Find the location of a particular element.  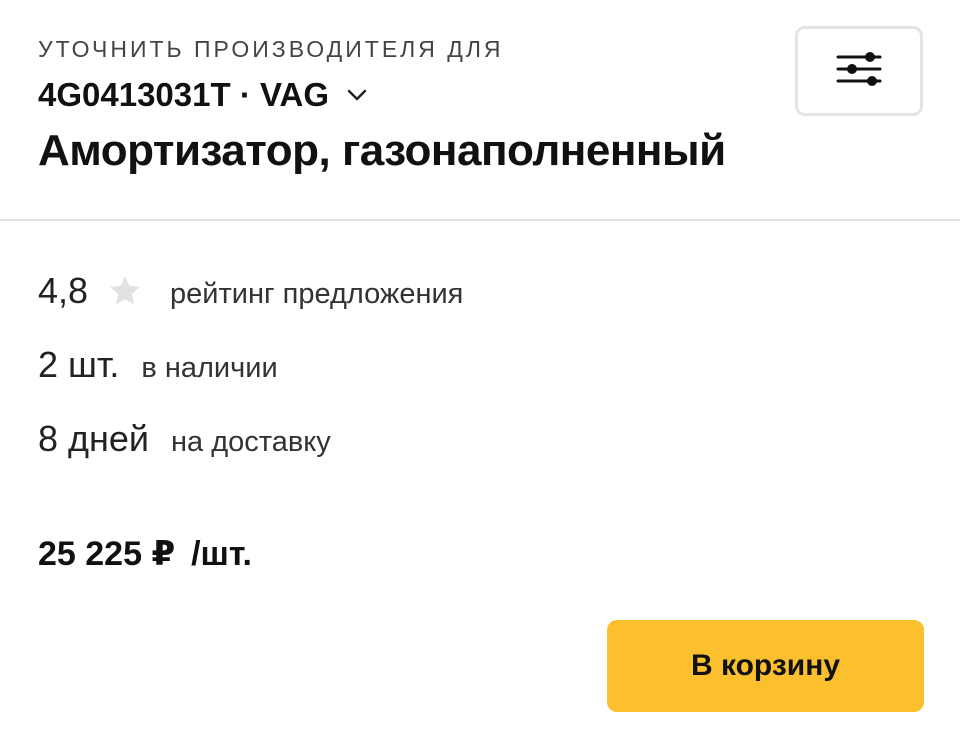

star-icon is located at coordinates (125, 291).